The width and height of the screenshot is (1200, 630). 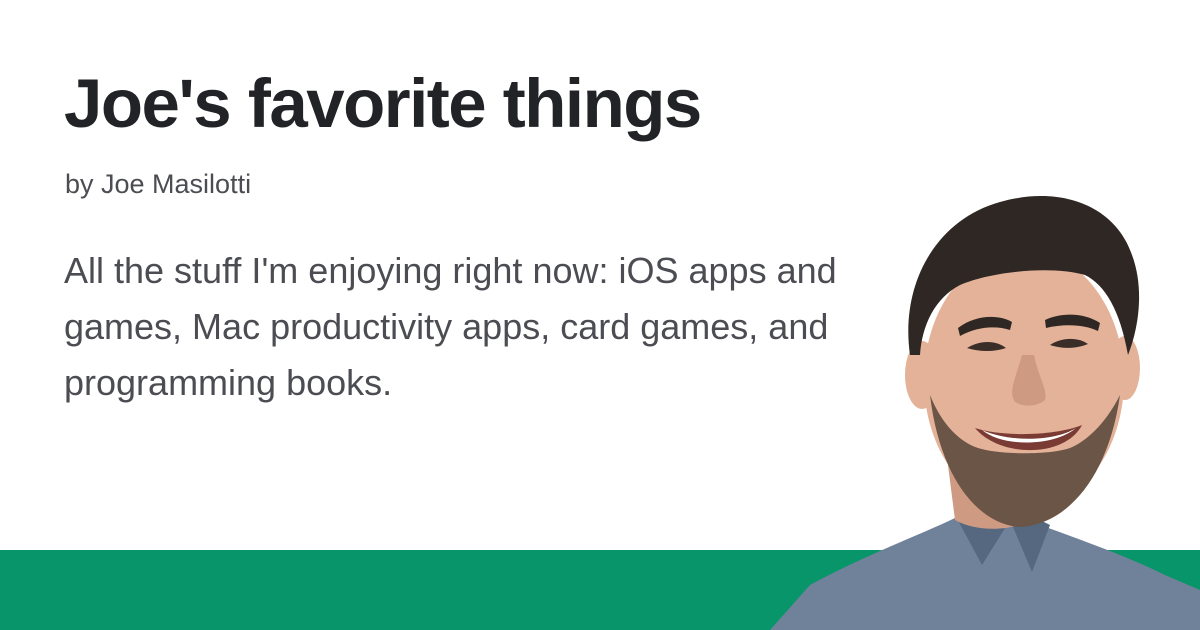 What do you see at coordinates (158, 184) in the screenshot?
I see `author-byline: by Joe Masilotti` at bounding box center [158, 184].